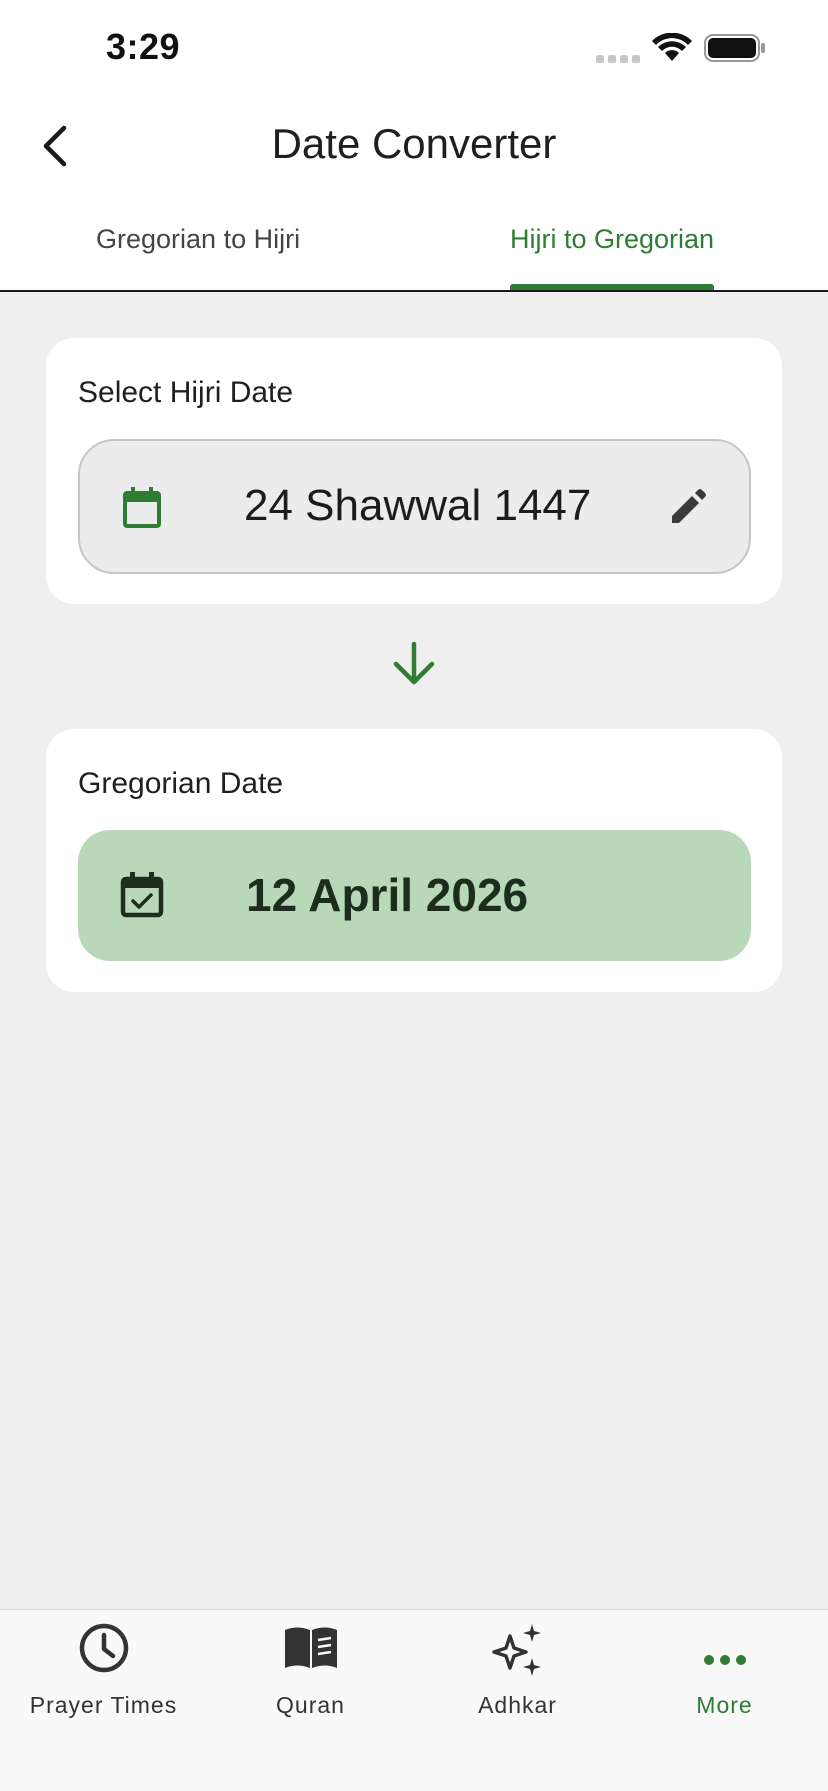  I want to click on nav-label: Adhkar, so click(517, 1705).